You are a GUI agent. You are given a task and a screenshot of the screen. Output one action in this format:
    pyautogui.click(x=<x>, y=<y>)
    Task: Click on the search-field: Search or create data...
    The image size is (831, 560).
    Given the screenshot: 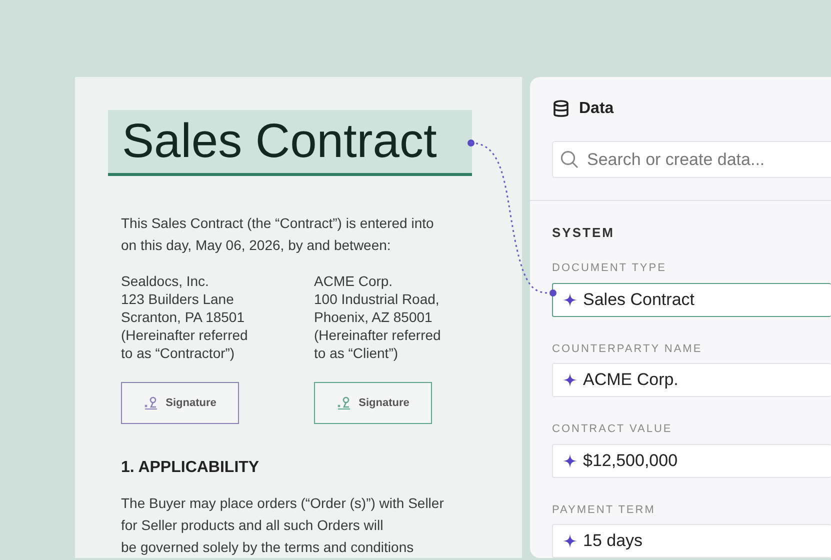 What is the action you would take?
    pyautogui.click(x=691, y=159)
    